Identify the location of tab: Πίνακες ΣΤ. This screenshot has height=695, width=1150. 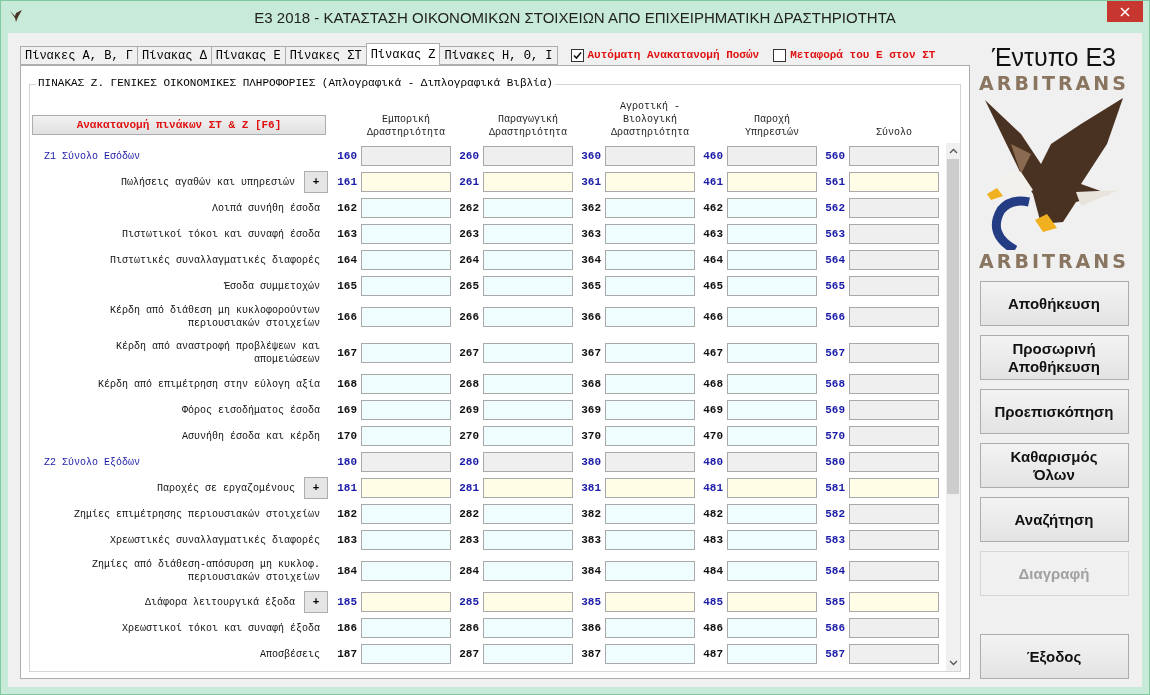
(325, 55).